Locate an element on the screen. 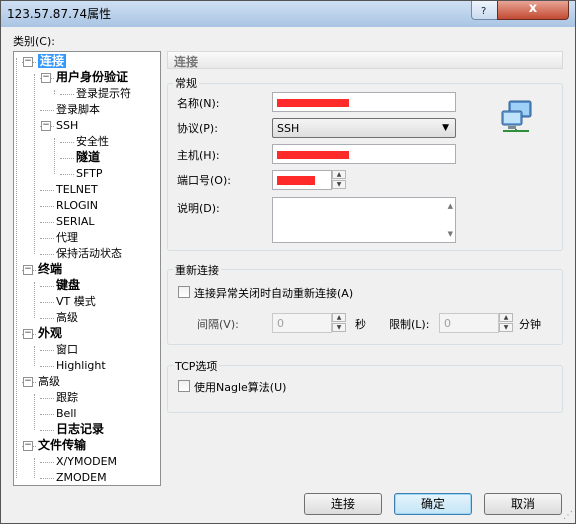 This screenshot has width=576, height=524. tree-item: 终端 is located at coordinates (50, 269).